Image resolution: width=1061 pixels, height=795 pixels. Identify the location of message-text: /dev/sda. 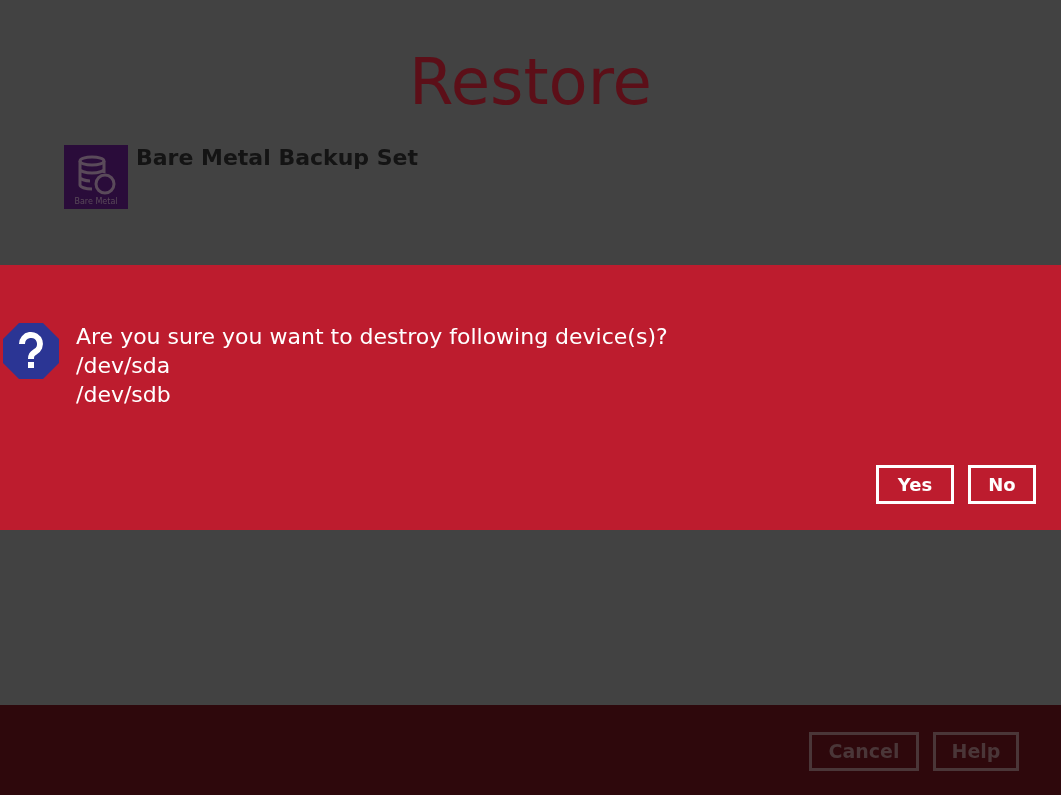
(124, 366).